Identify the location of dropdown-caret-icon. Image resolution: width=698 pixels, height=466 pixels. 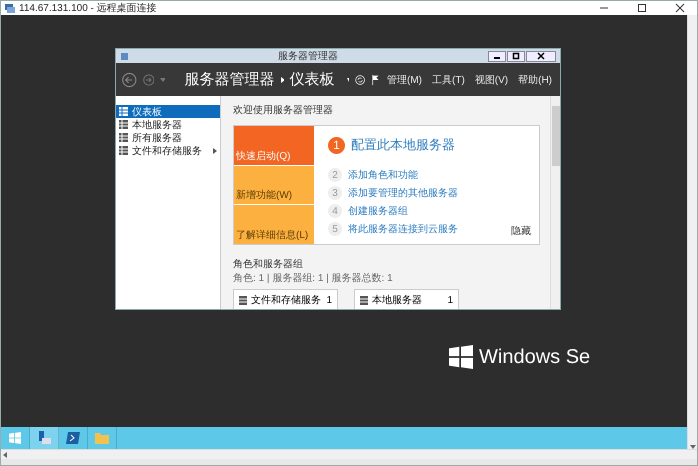
(348, 80).